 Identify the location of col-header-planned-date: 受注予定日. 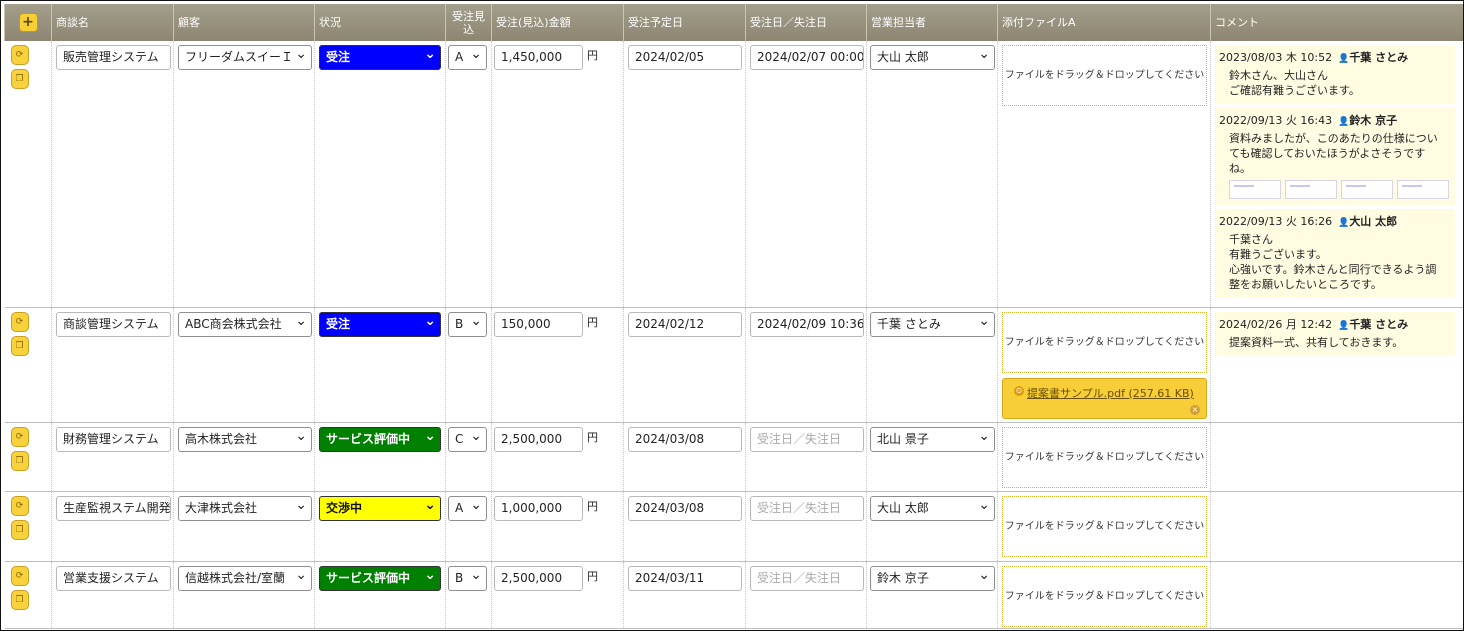
(684, 22).